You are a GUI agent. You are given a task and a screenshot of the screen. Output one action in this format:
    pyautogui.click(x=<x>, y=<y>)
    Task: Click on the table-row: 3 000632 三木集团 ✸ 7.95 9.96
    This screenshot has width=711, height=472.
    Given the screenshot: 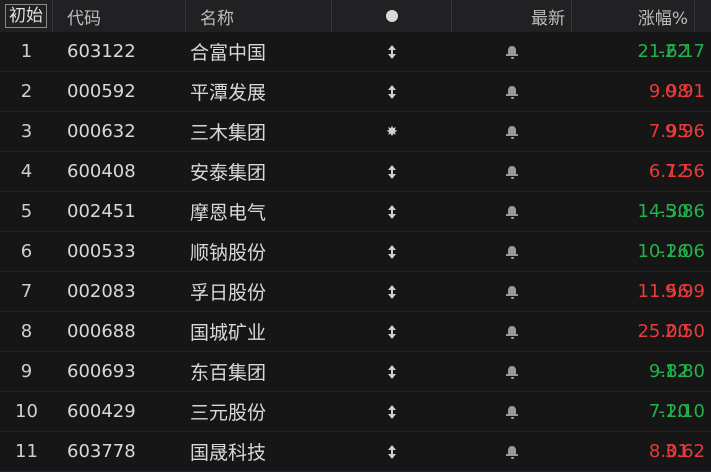 What is the action you would take?
    pyautogui.click(x=355, y=132)
    